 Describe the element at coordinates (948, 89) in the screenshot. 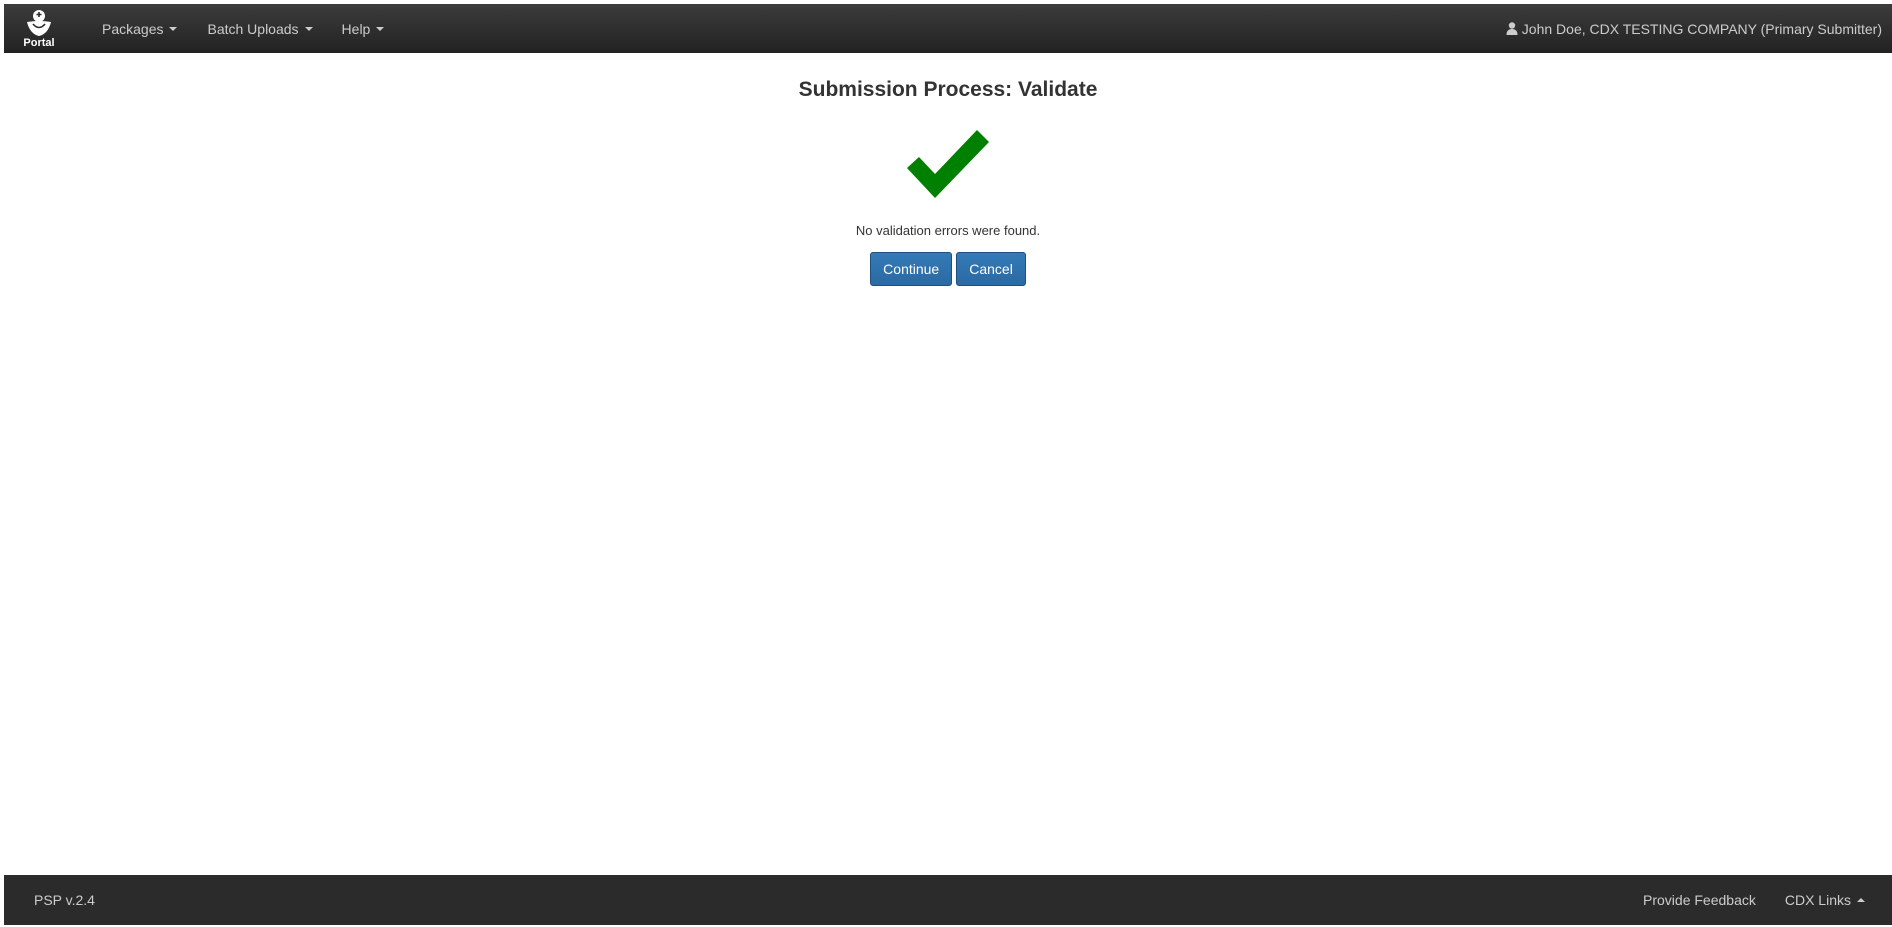

I see `page-title: Submission Process: Validate` at that location.